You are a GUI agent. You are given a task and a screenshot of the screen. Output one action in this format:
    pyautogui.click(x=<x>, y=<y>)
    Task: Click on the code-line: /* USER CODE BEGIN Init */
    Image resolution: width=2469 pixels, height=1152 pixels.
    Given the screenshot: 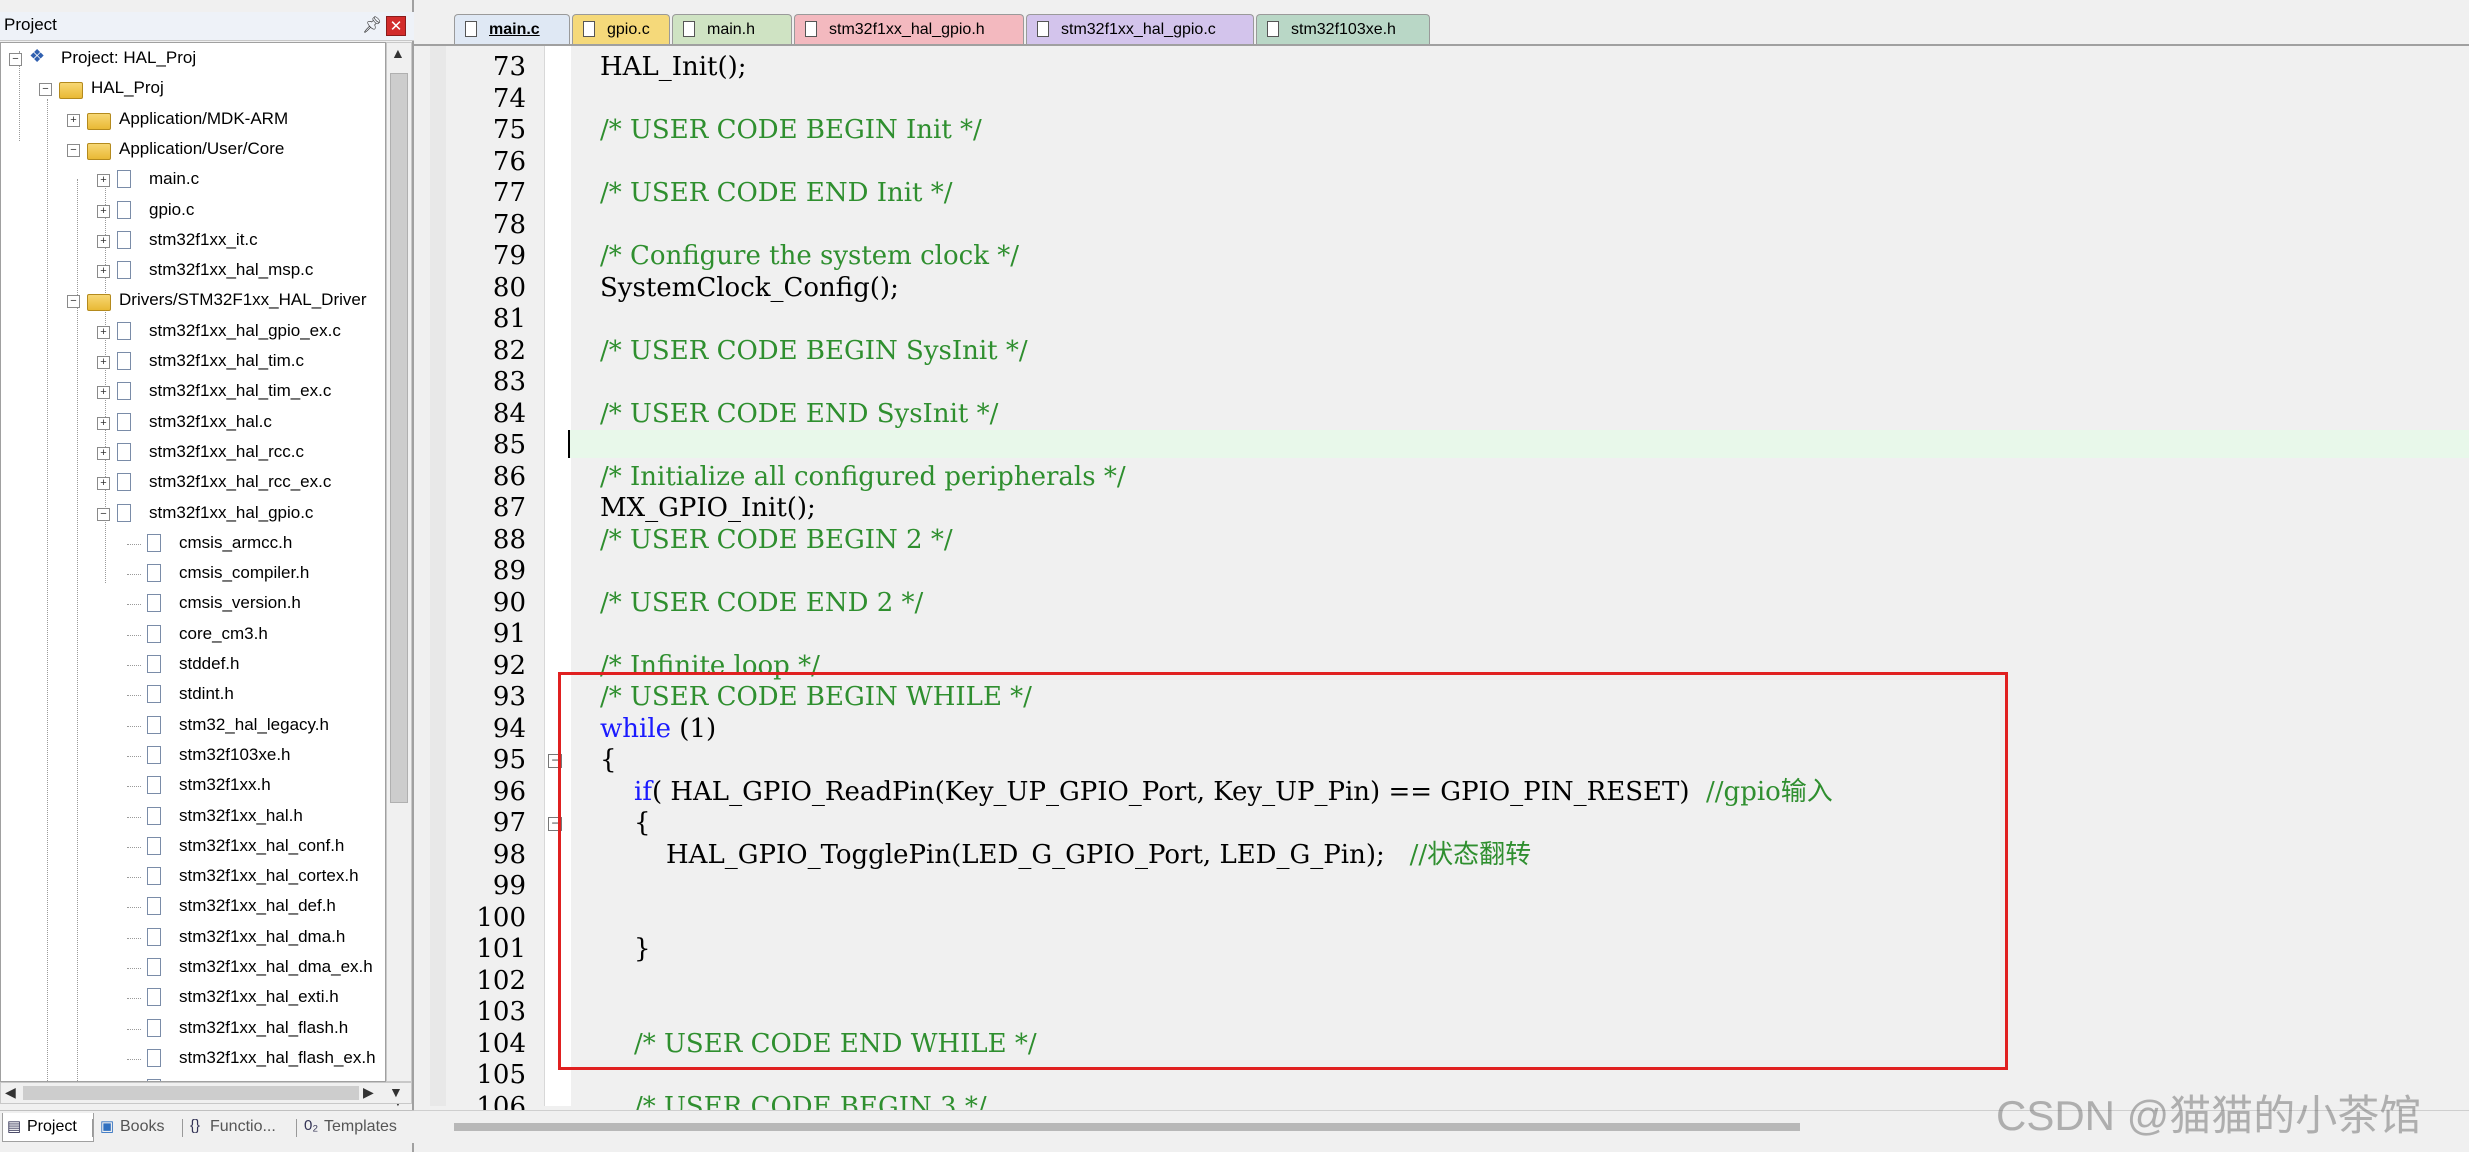 What is the action you would take?
    pyautogui.click(x=791, y=131)
    